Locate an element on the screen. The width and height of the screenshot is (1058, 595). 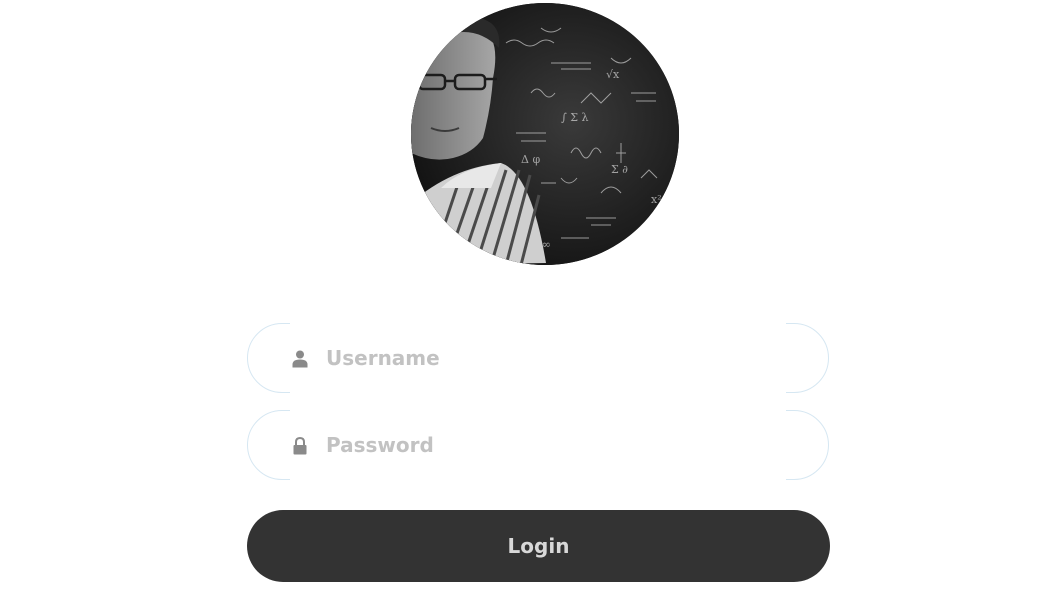
login-button: Login is located at coordinates (538, 546).